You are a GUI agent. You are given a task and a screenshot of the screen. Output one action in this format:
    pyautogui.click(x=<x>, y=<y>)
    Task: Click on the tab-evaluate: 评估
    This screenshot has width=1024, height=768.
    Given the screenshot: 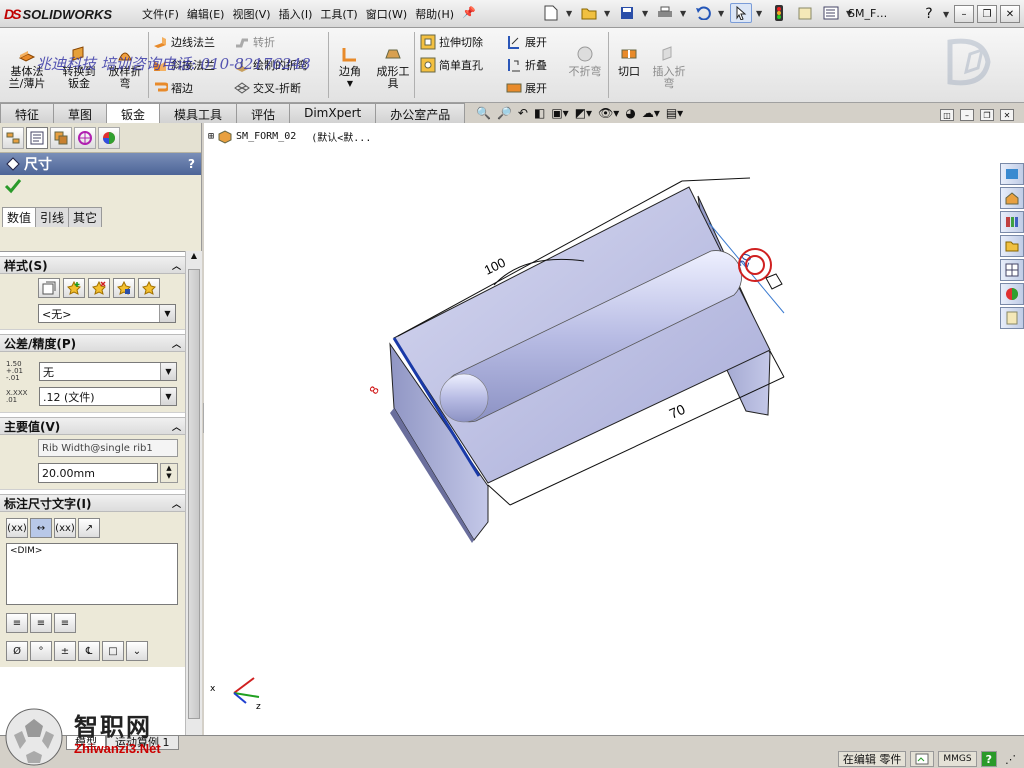 What is the action you would take?
    pyautogui.click(x=263, y=113)
    